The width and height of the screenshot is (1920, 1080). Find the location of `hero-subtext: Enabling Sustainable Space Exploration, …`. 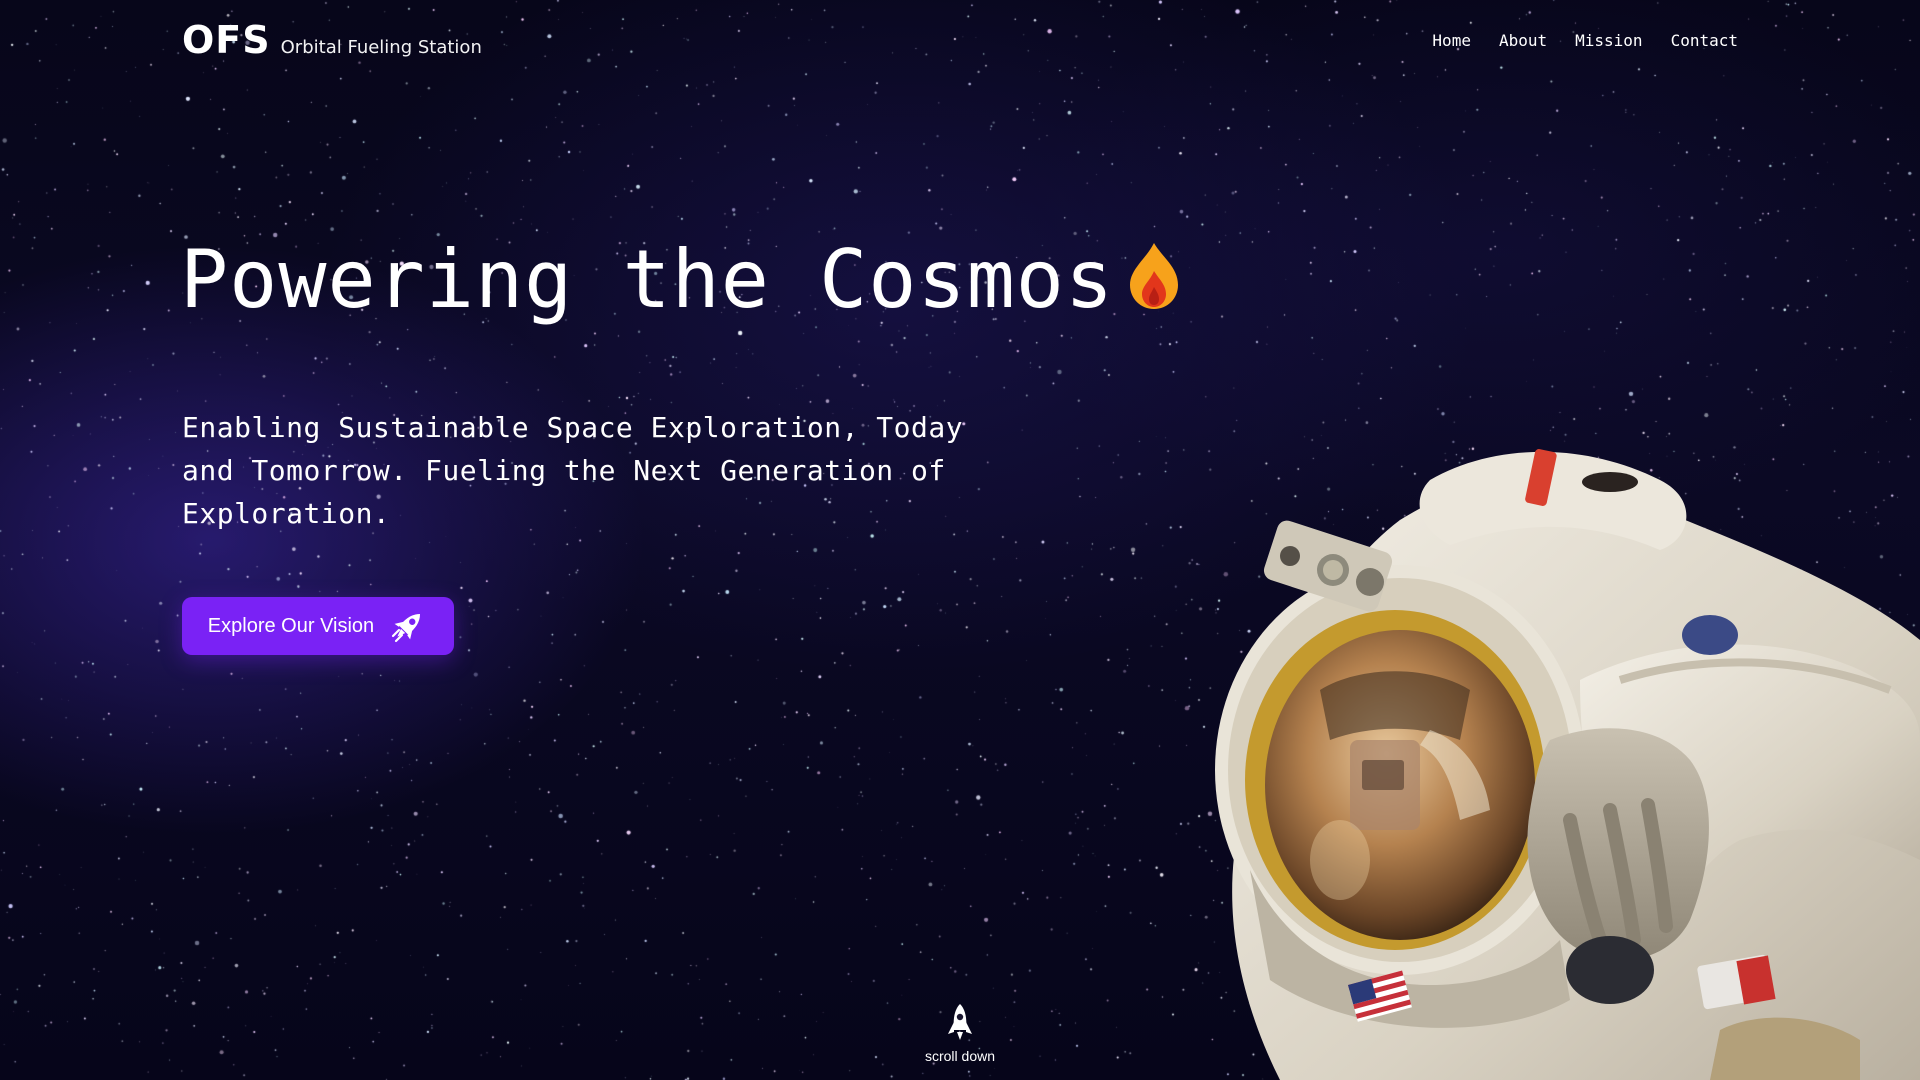

hero-subtext: Enabling Sustainable Space Exploration, … is located at coordinates (573, 470).